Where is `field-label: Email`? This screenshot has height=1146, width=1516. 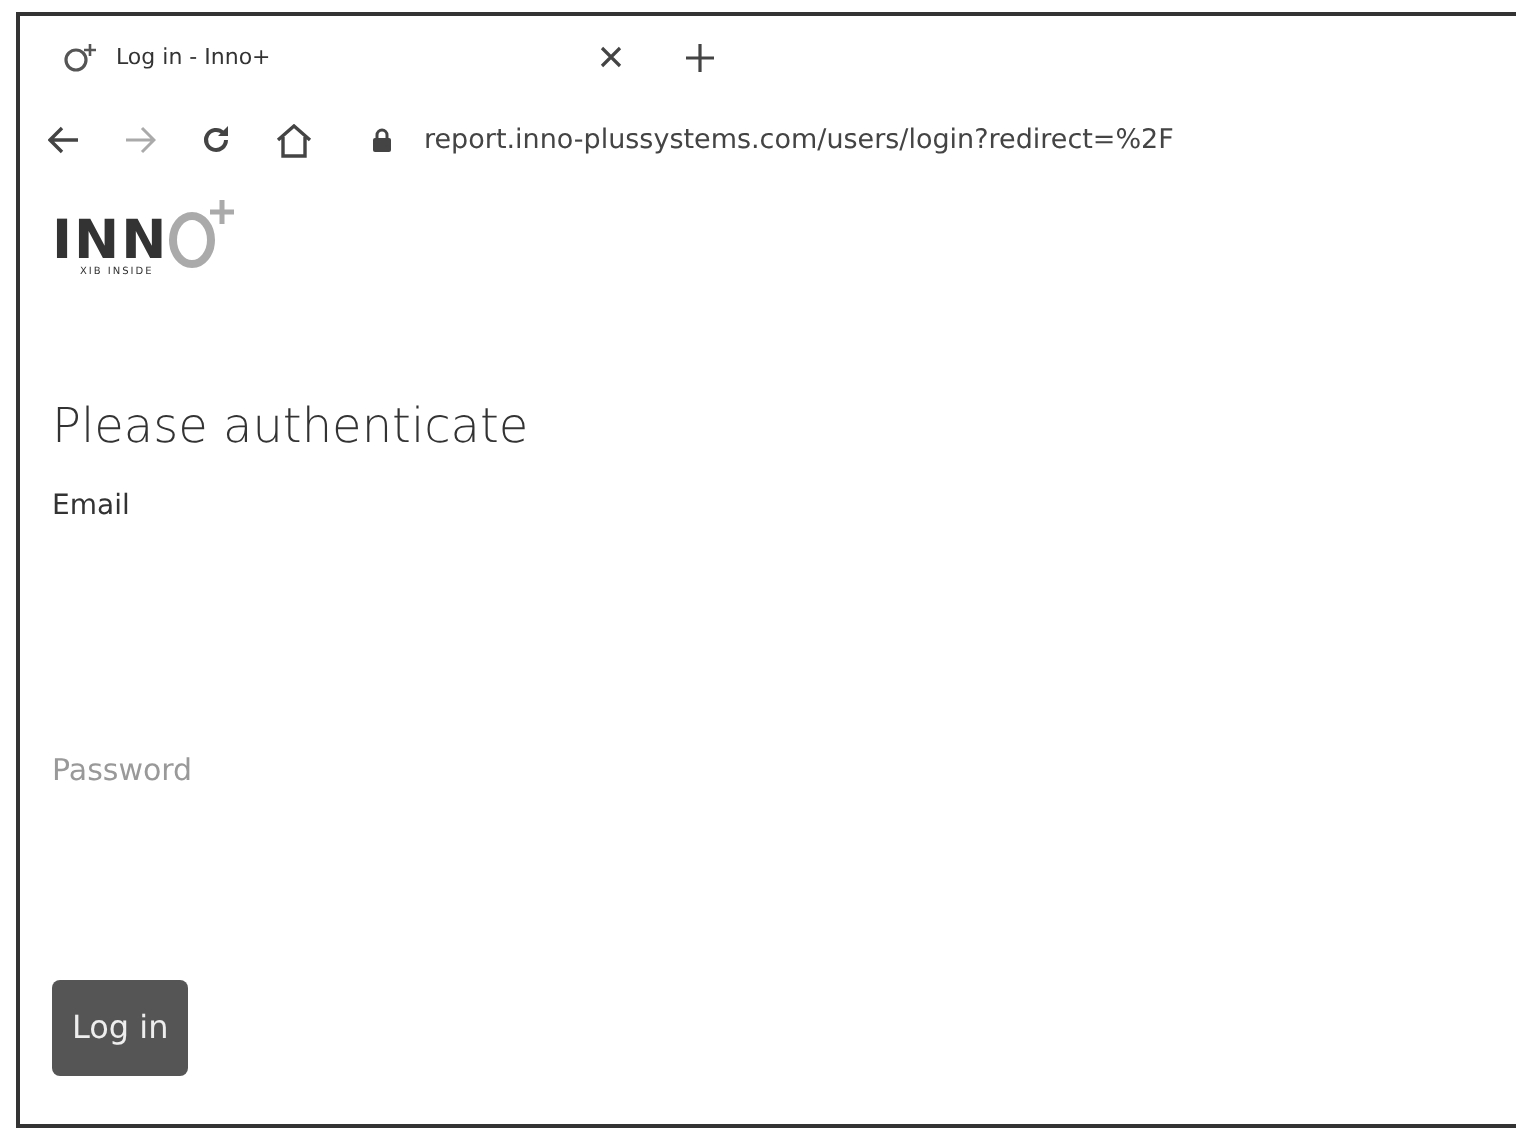
field-label: Email is located at coordinates (92, 507).